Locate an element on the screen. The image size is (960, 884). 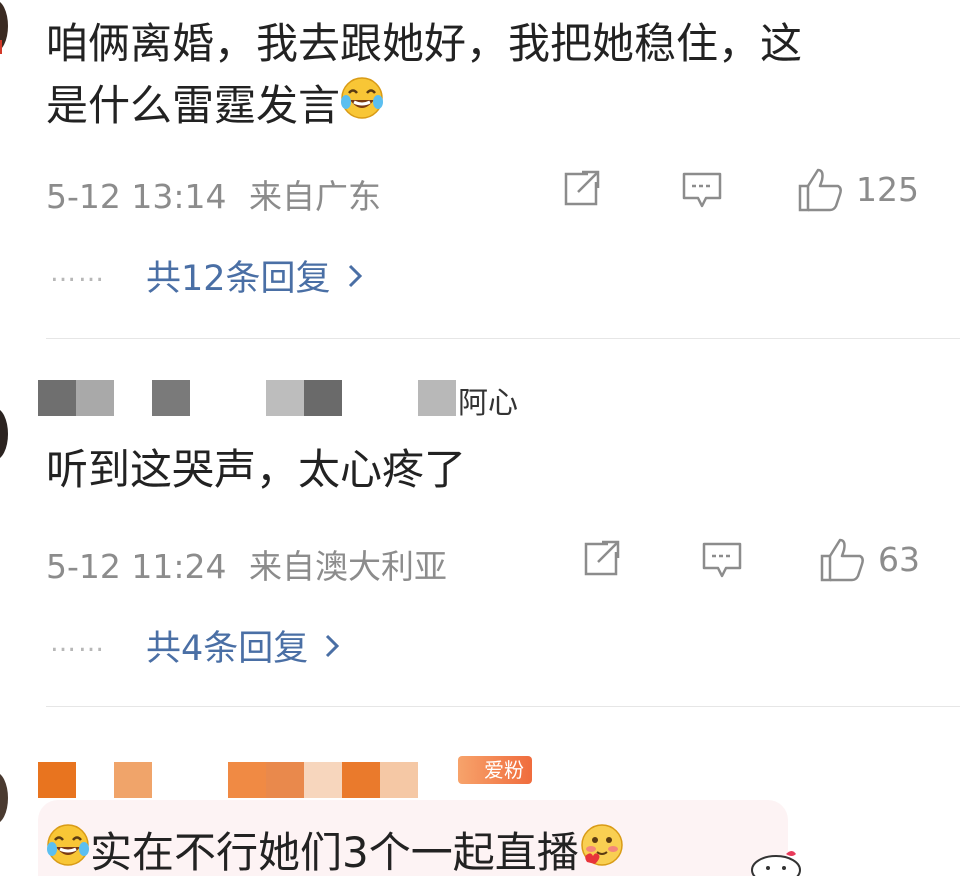
comment-text-line2-content: 是什么雷霆发言 is located at coordinates (193, 105).